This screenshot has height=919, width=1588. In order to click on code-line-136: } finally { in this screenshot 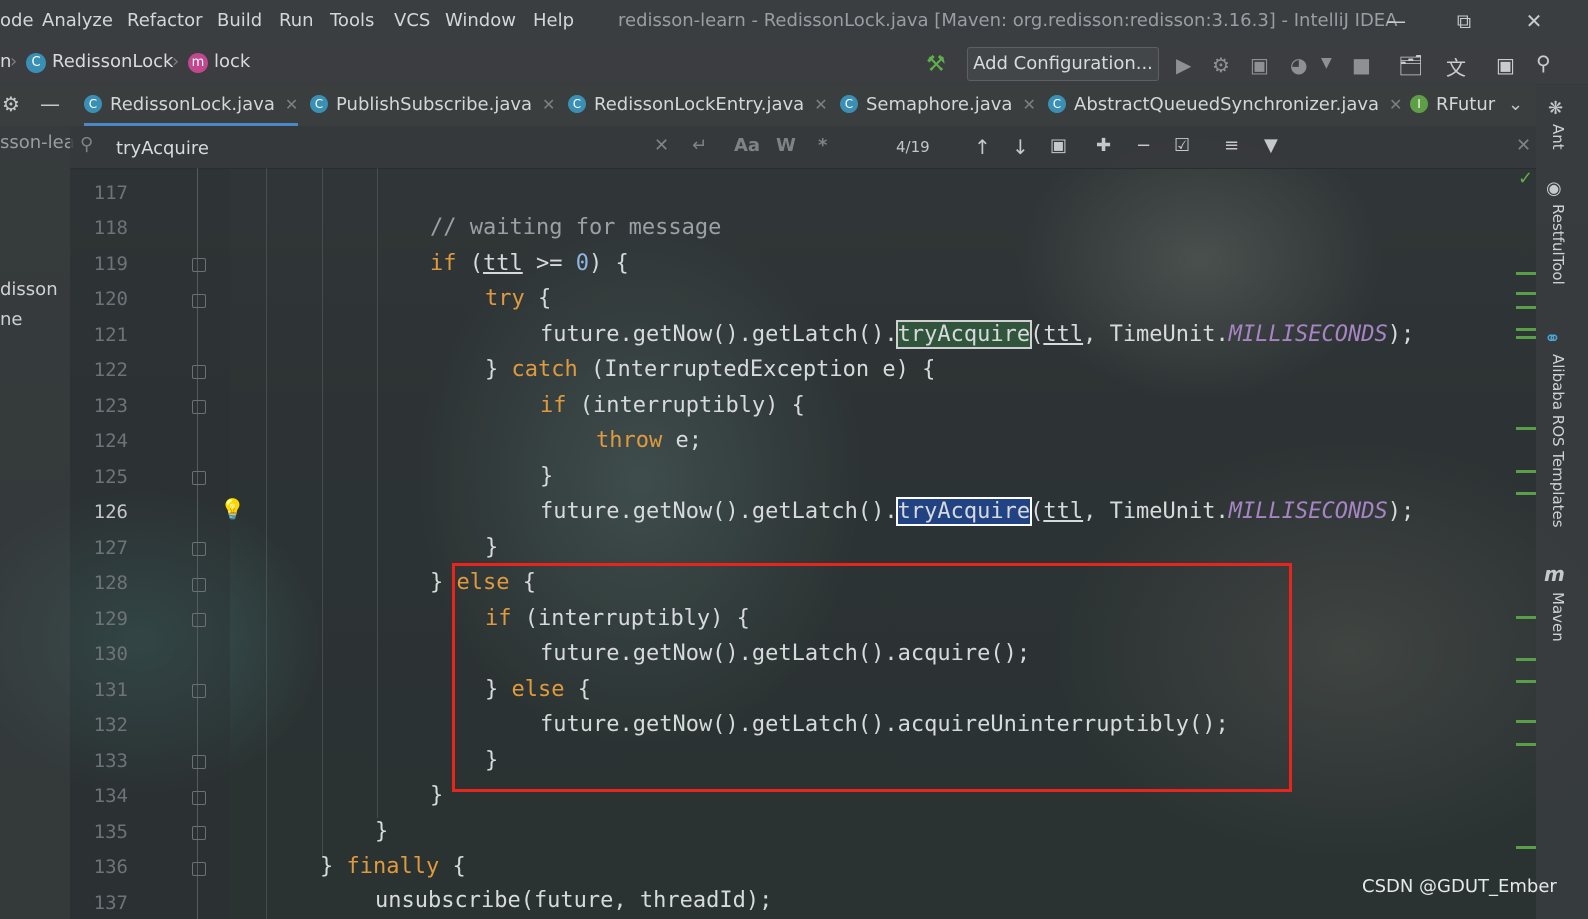, I will do `click(393, 866)`.